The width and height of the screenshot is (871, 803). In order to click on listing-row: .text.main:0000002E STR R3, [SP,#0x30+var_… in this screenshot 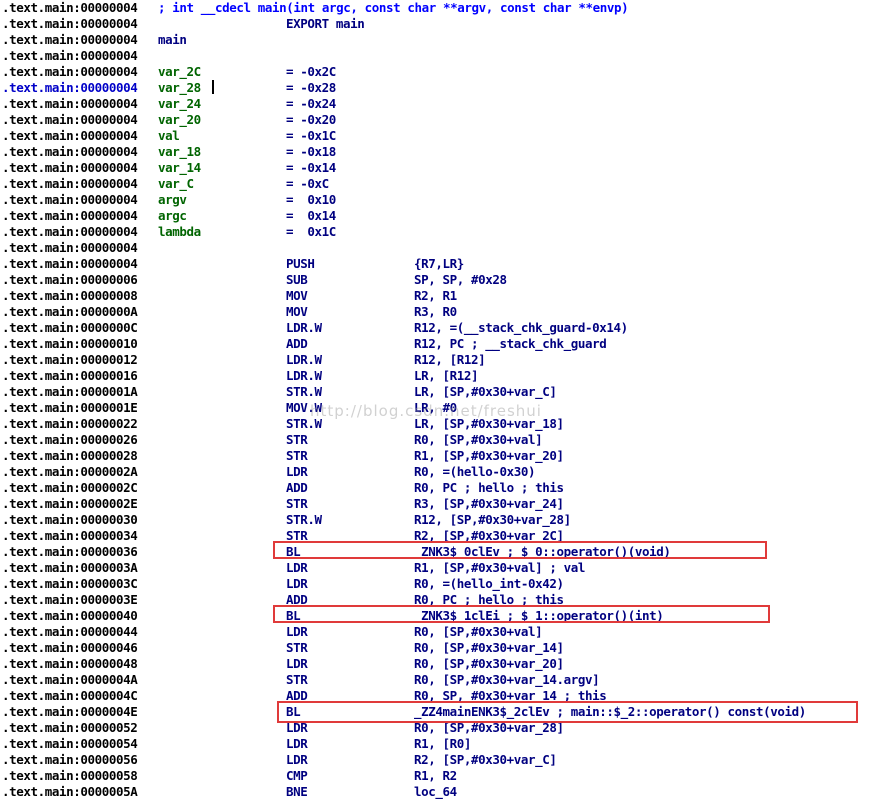, I will do `click(436, 504)`.